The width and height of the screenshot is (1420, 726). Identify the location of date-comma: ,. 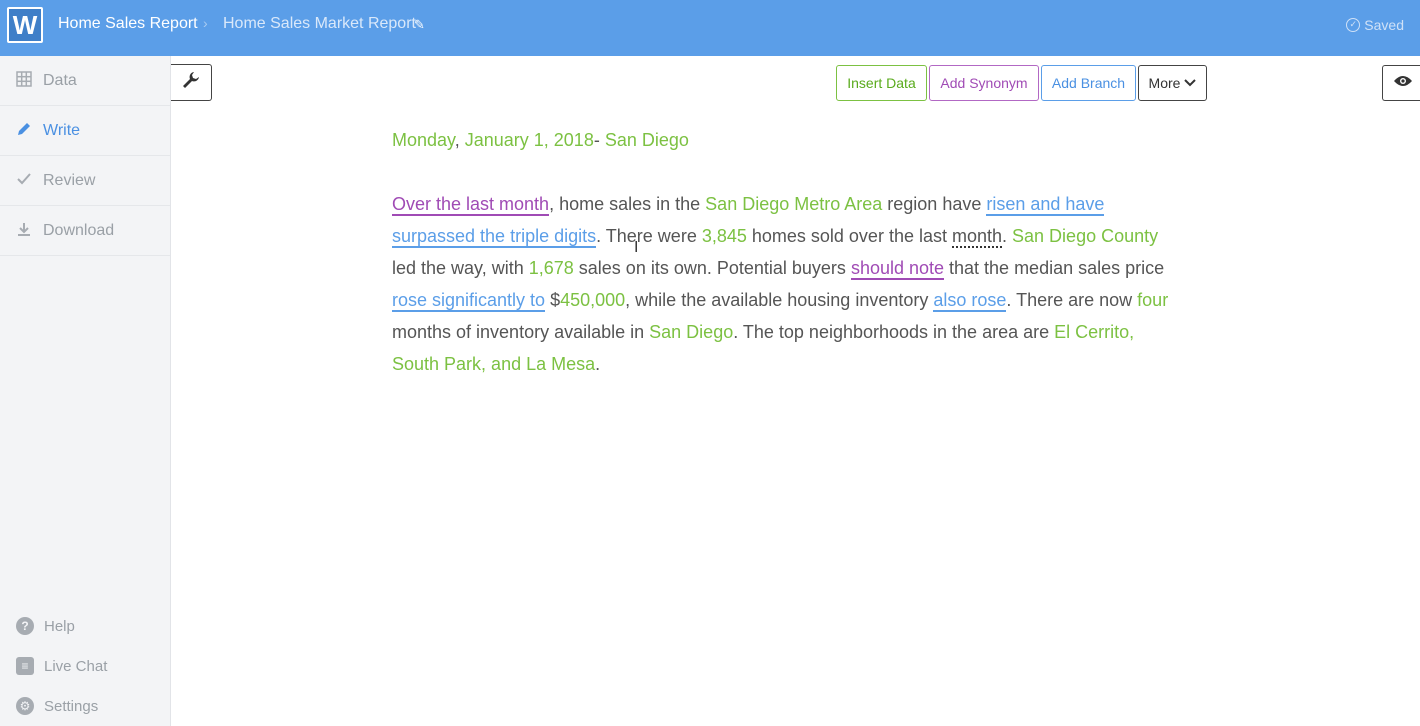
(457, 140).